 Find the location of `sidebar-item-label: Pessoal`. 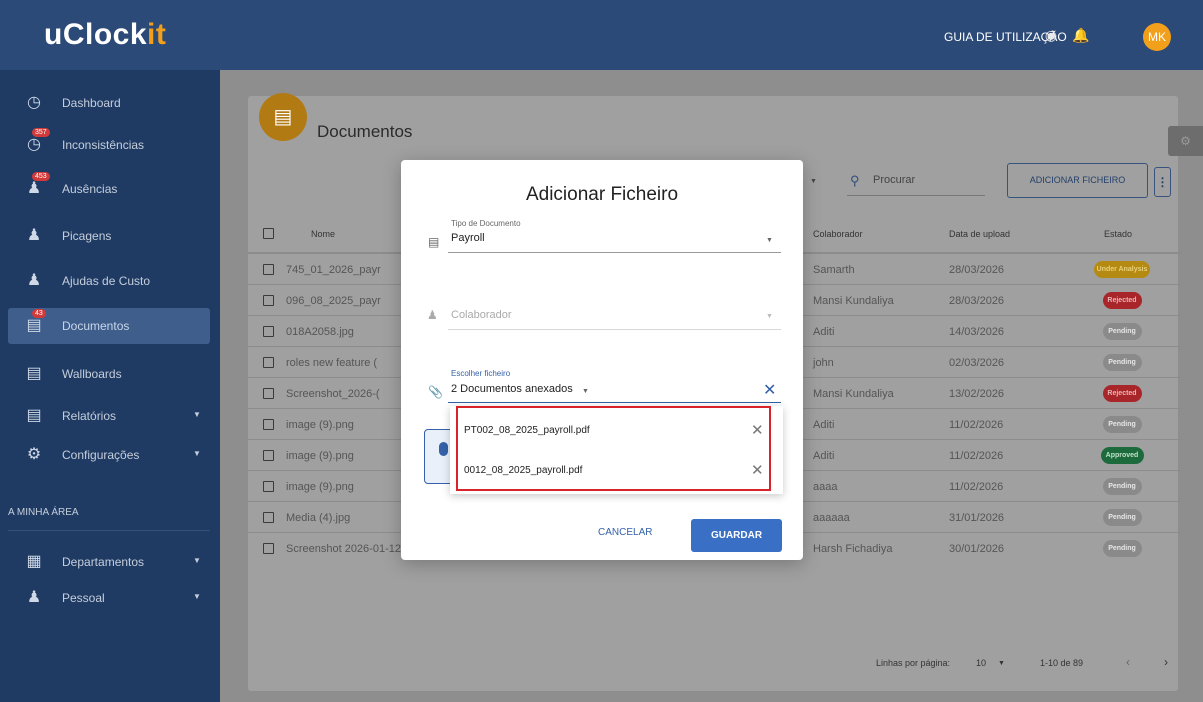

sidebar-item-label: Pessoal is located at coordinates (83, 598).